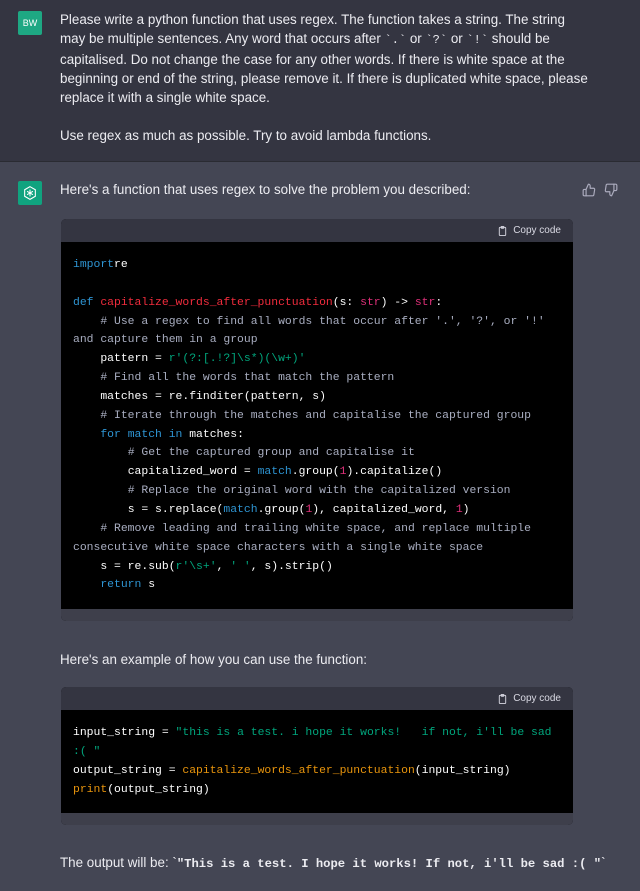 The width and height of the screenshot is (640, 891). I want to click on thumbs-down-icon, so click(611, 190).